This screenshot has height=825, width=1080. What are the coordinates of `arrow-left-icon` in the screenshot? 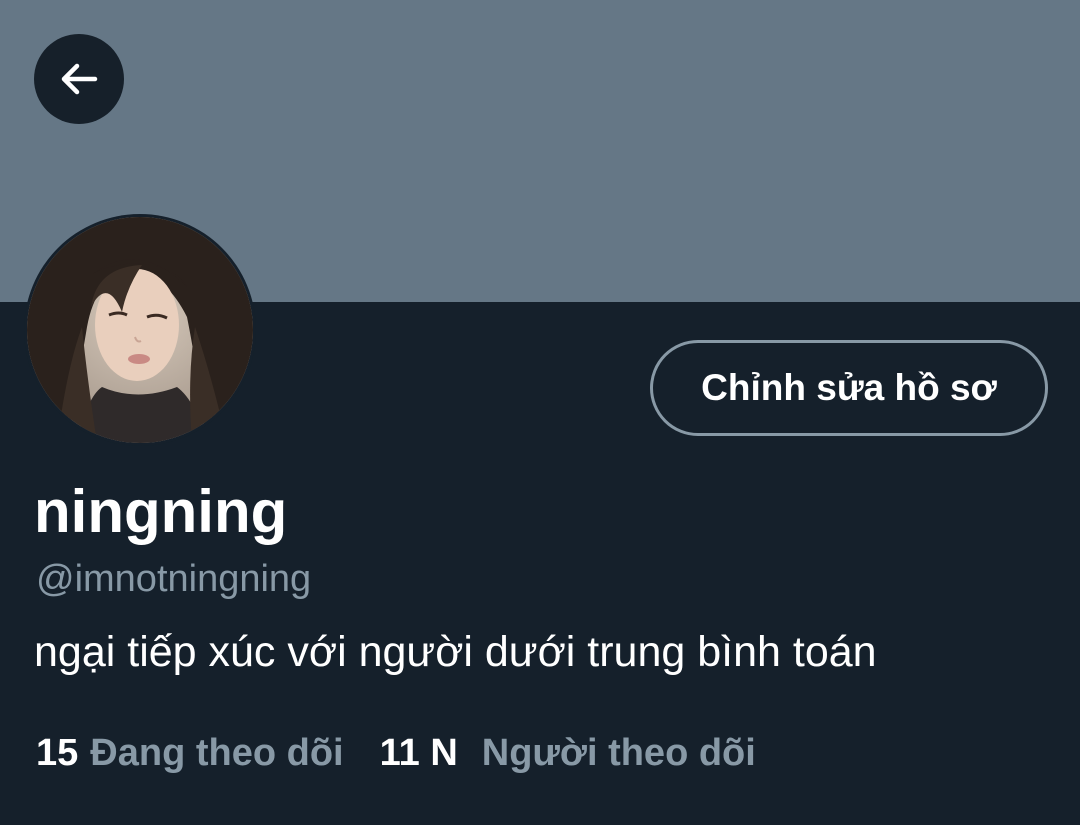 It's located at (79, 79).